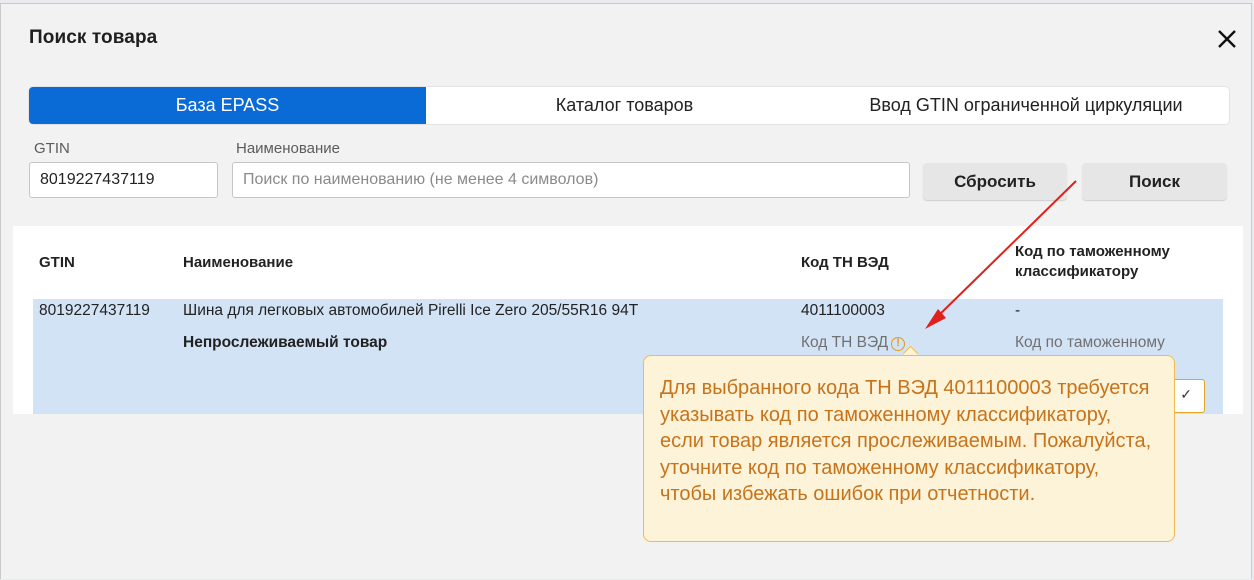 This screenshot has width=1254, height=580. What do you see at coordinates (123, 180) in the screenshot?
I see `gtin-input: 8019227437119` at bounding box center [123, 180].